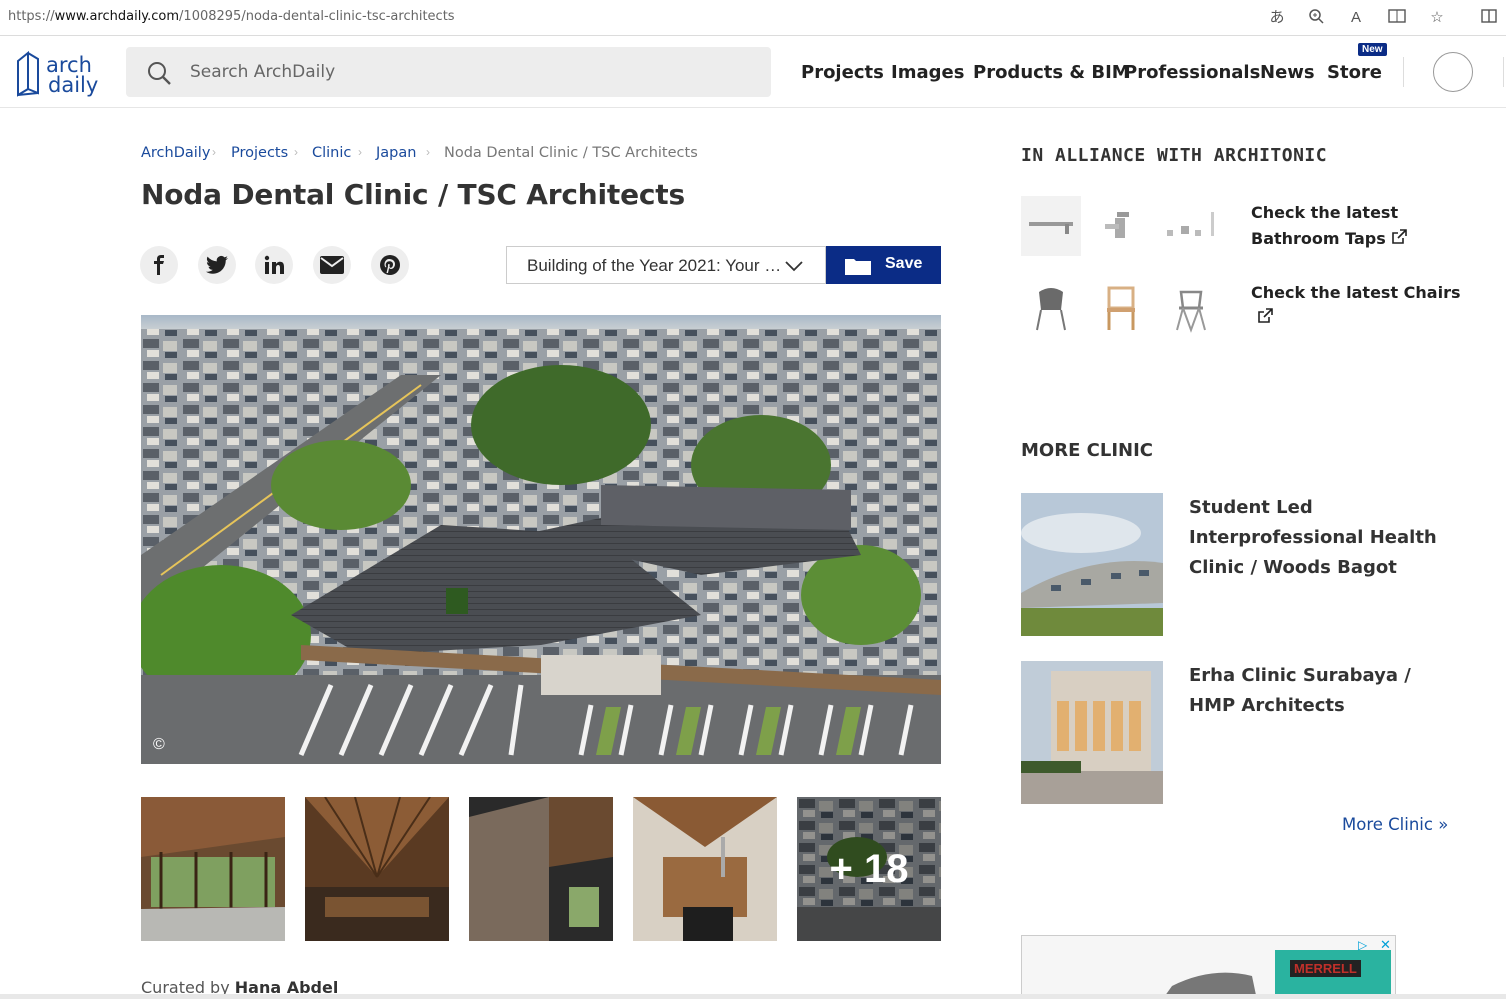  What do you see at coordinates (73, 85) in the screenshot?
I see `logo-text-daily: daily` at bounding box center [73, 85].